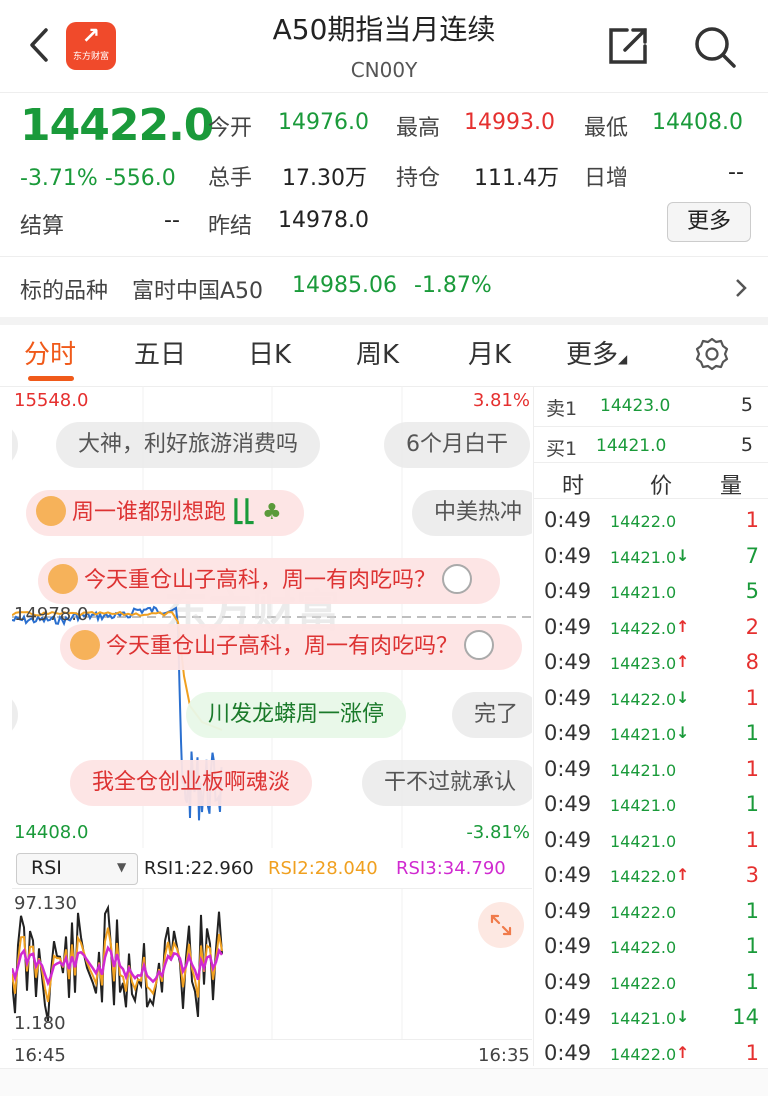 Image resolution: width=768 pixels, height=1096 pixels. Describe the element at coordinates (623, 359) in the screenshot. I see `dropdown-corner-icon: ◢` at that location.